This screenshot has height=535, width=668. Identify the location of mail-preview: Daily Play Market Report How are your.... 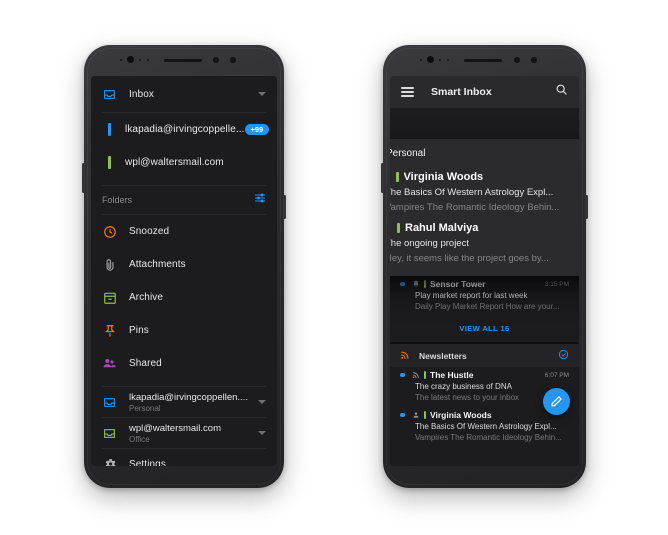
(487, 306).